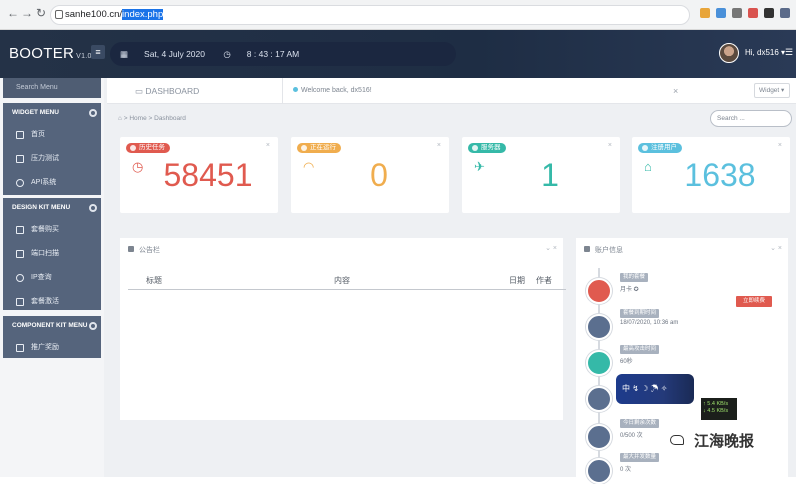 The width and height of the screenshot is (796, 484). Describe the element at coordinates (789, 52) in the screenshot. I see `more-menu-icon: ☰` at that location.